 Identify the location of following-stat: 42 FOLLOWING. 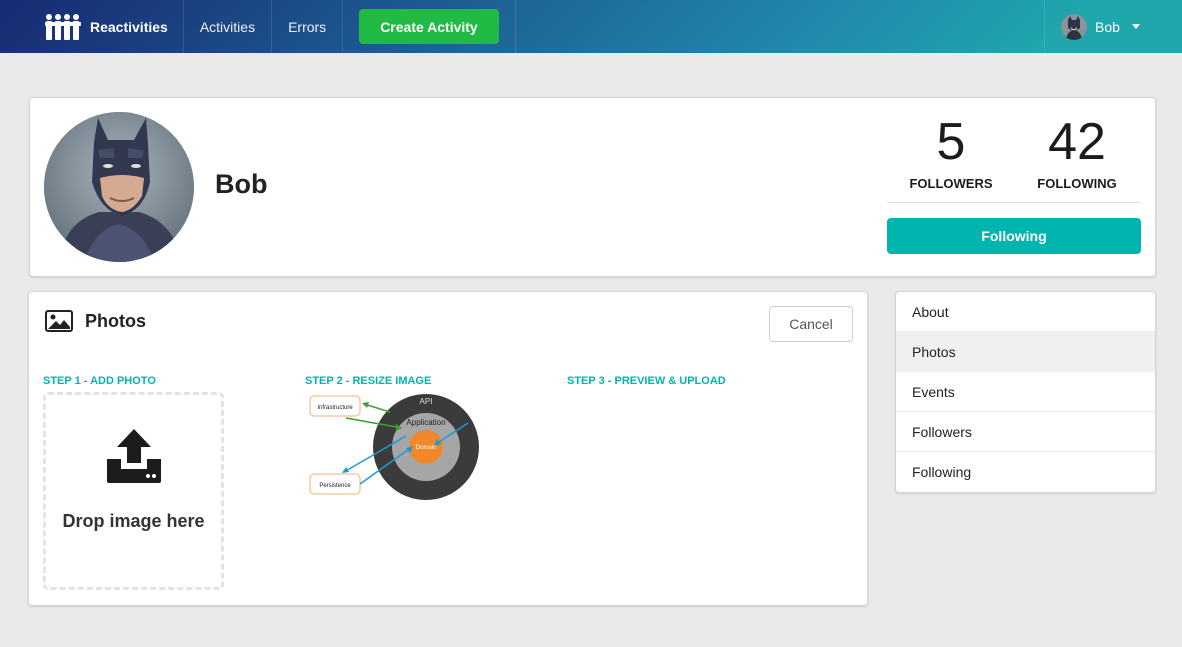
(1077, 153).